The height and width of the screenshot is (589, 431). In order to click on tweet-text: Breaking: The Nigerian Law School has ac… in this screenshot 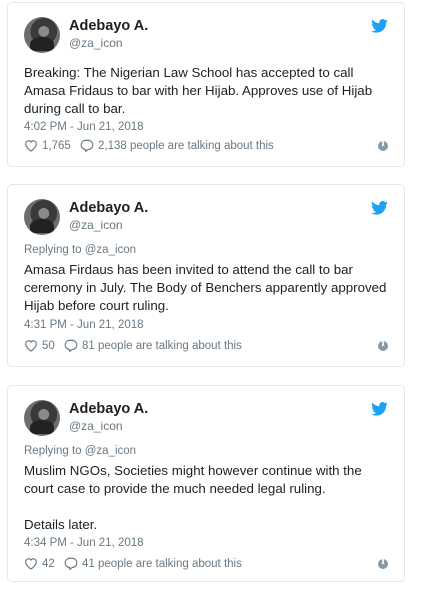, I will do `click(198, 90)`.